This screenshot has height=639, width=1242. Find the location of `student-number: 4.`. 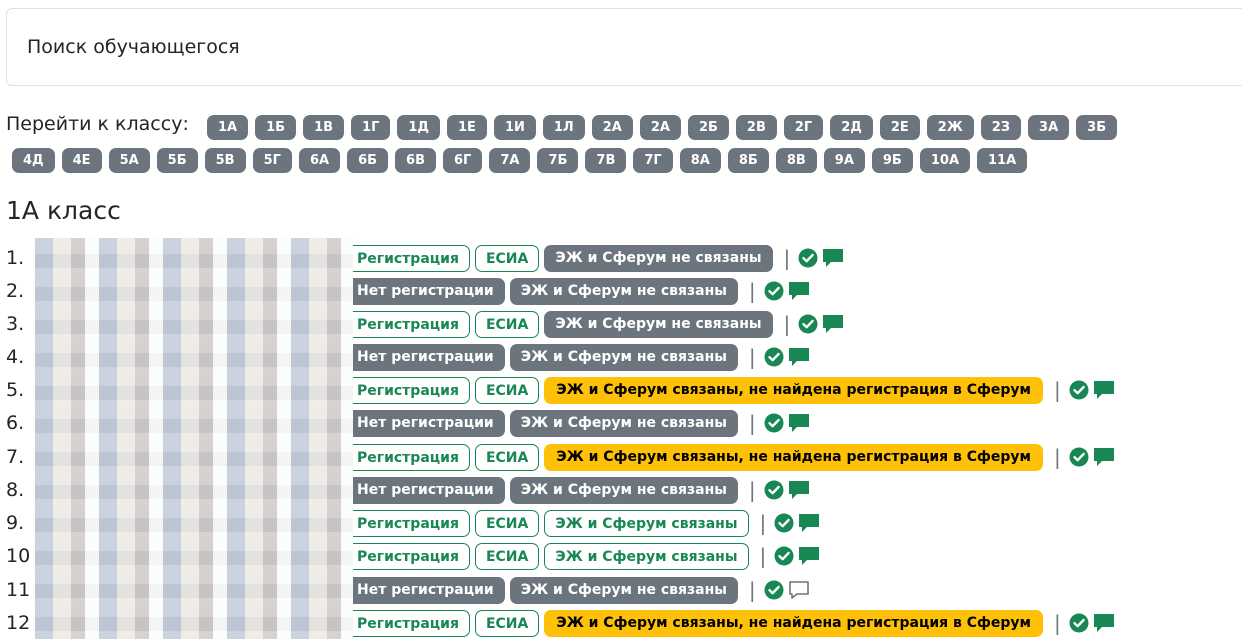

student-number: 4. is located at coordinates (15, 357).